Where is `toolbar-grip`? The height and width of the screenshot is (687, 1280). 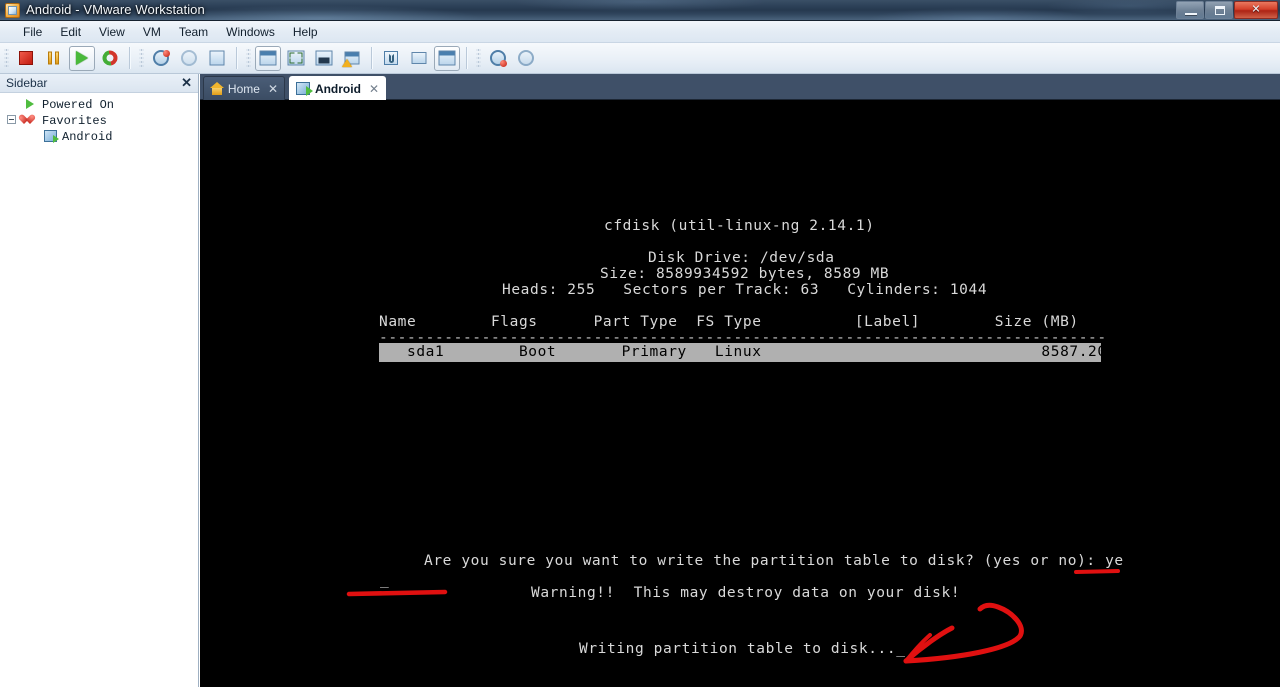
toolbar-grip is located at coordinates (6, 58).